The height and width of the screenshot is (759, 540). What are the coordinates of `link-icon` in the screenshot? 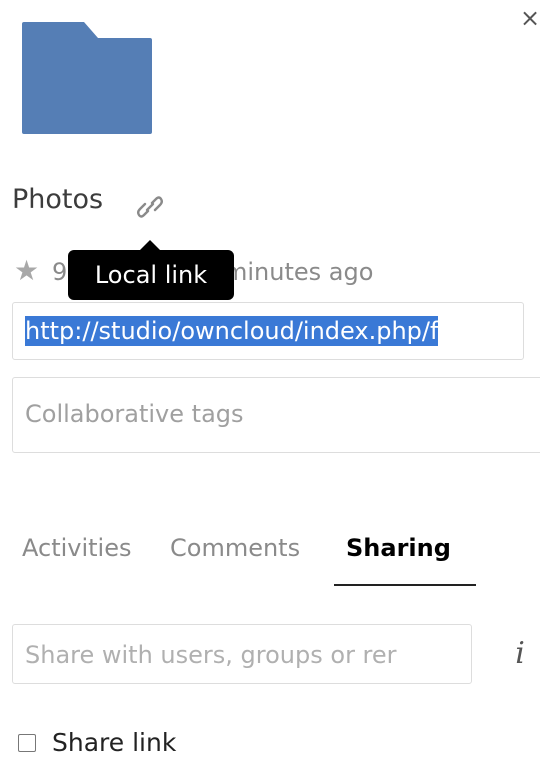 It's located at (150, 207).